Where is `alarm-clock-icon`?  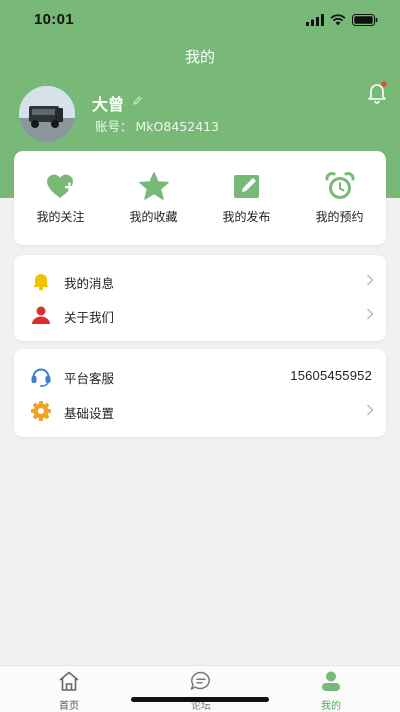 alarm-clock-icon is located at coordinates (339, 185).